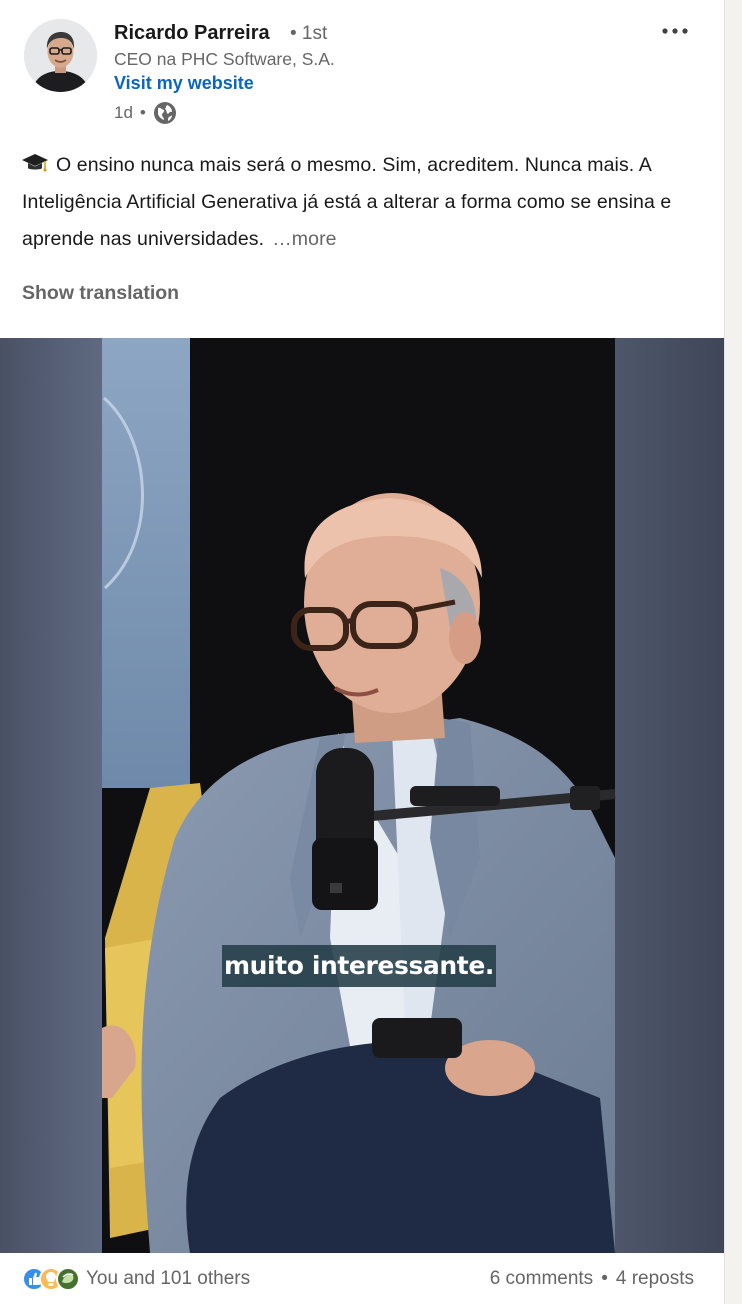 The image size is (742, 1304). What do you see at coordinates (68, 1279) in the screenshot?
I see `support-icon` at bounding box center [68, 1279].